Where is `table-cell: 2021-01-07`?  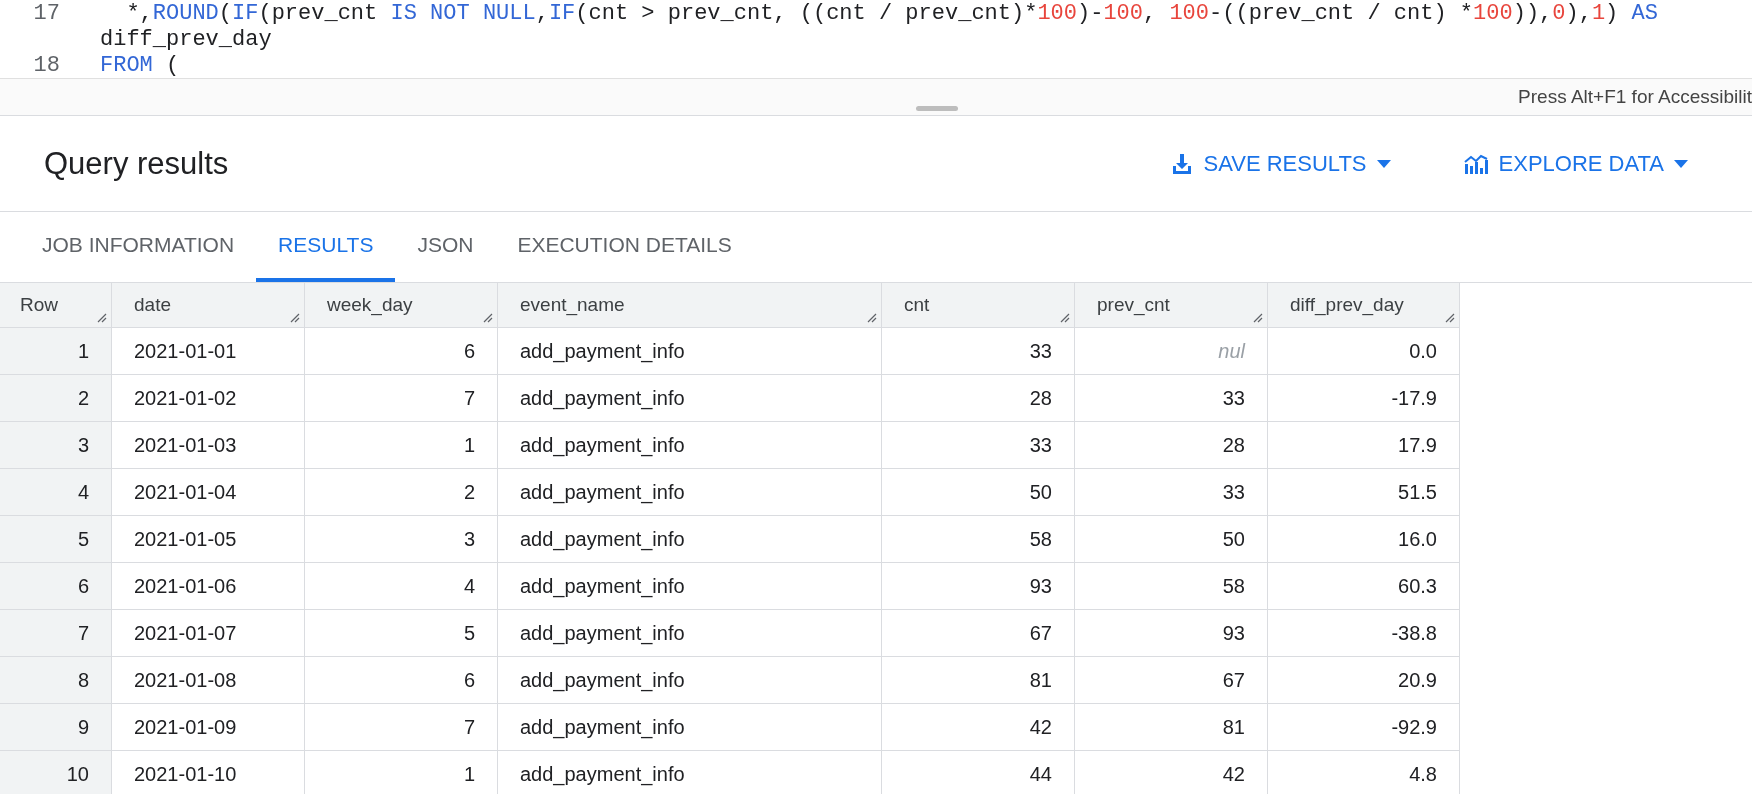 table-cell: 2021-01-07 is located at coordinates (208, 633).